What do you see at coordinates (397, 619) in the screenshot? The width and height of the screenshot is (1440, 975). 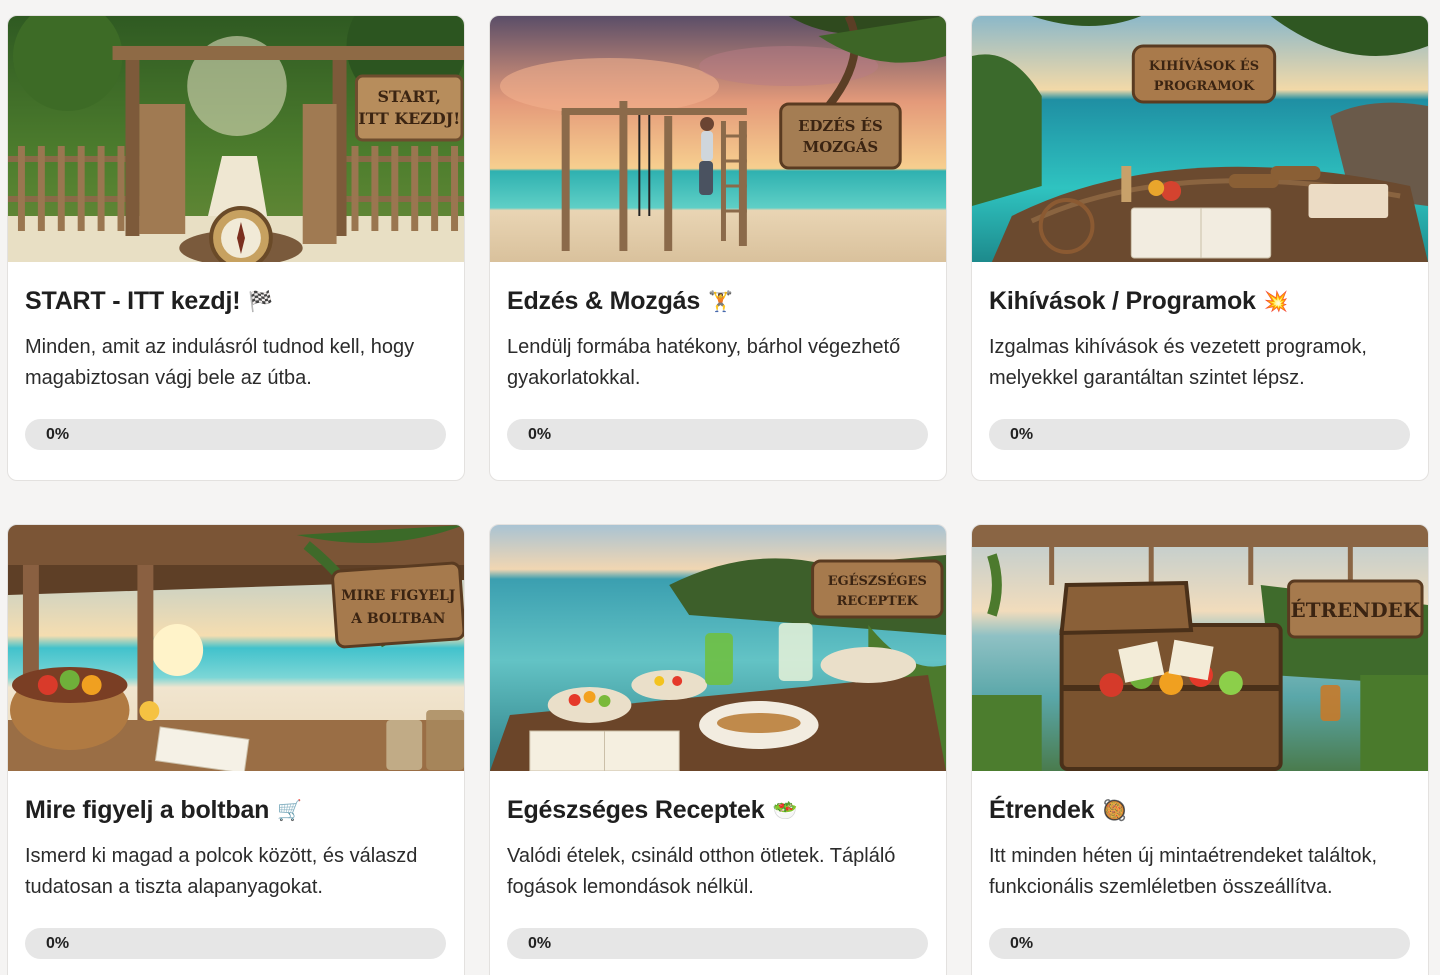 I see `image-sign-line-2: A BOLTBAN` at bounding box center [397, 619].